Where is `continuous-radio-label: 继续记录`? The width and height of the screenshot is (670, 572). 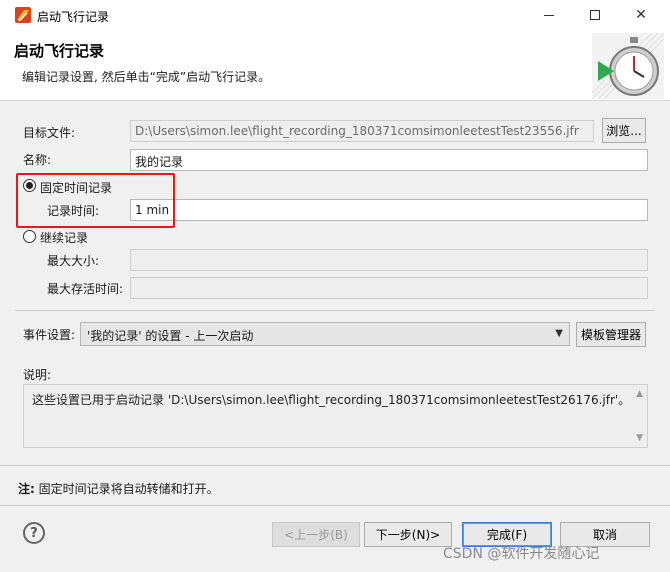 continuous-radio-label: 继续记录 is located at coordinates (64, 237).